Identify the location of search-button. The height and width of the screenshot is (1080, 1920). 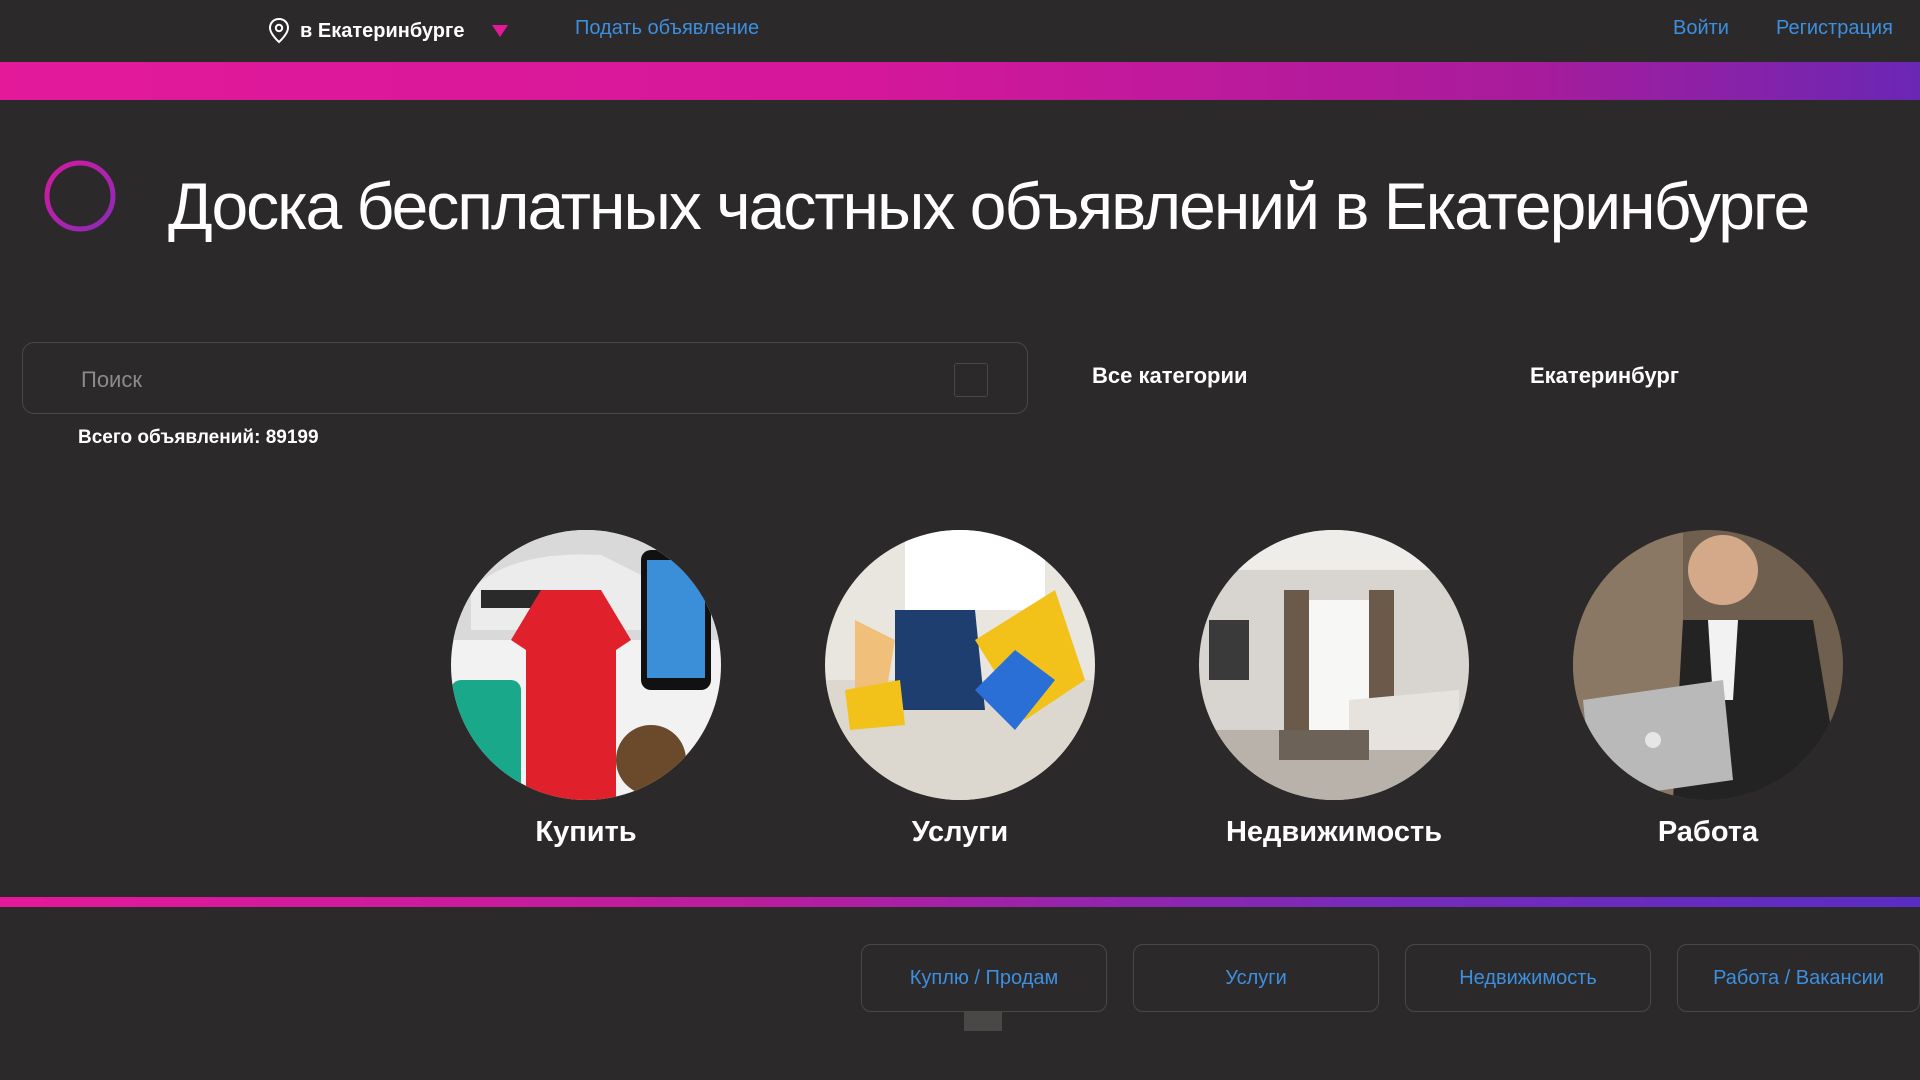
(971, 380).